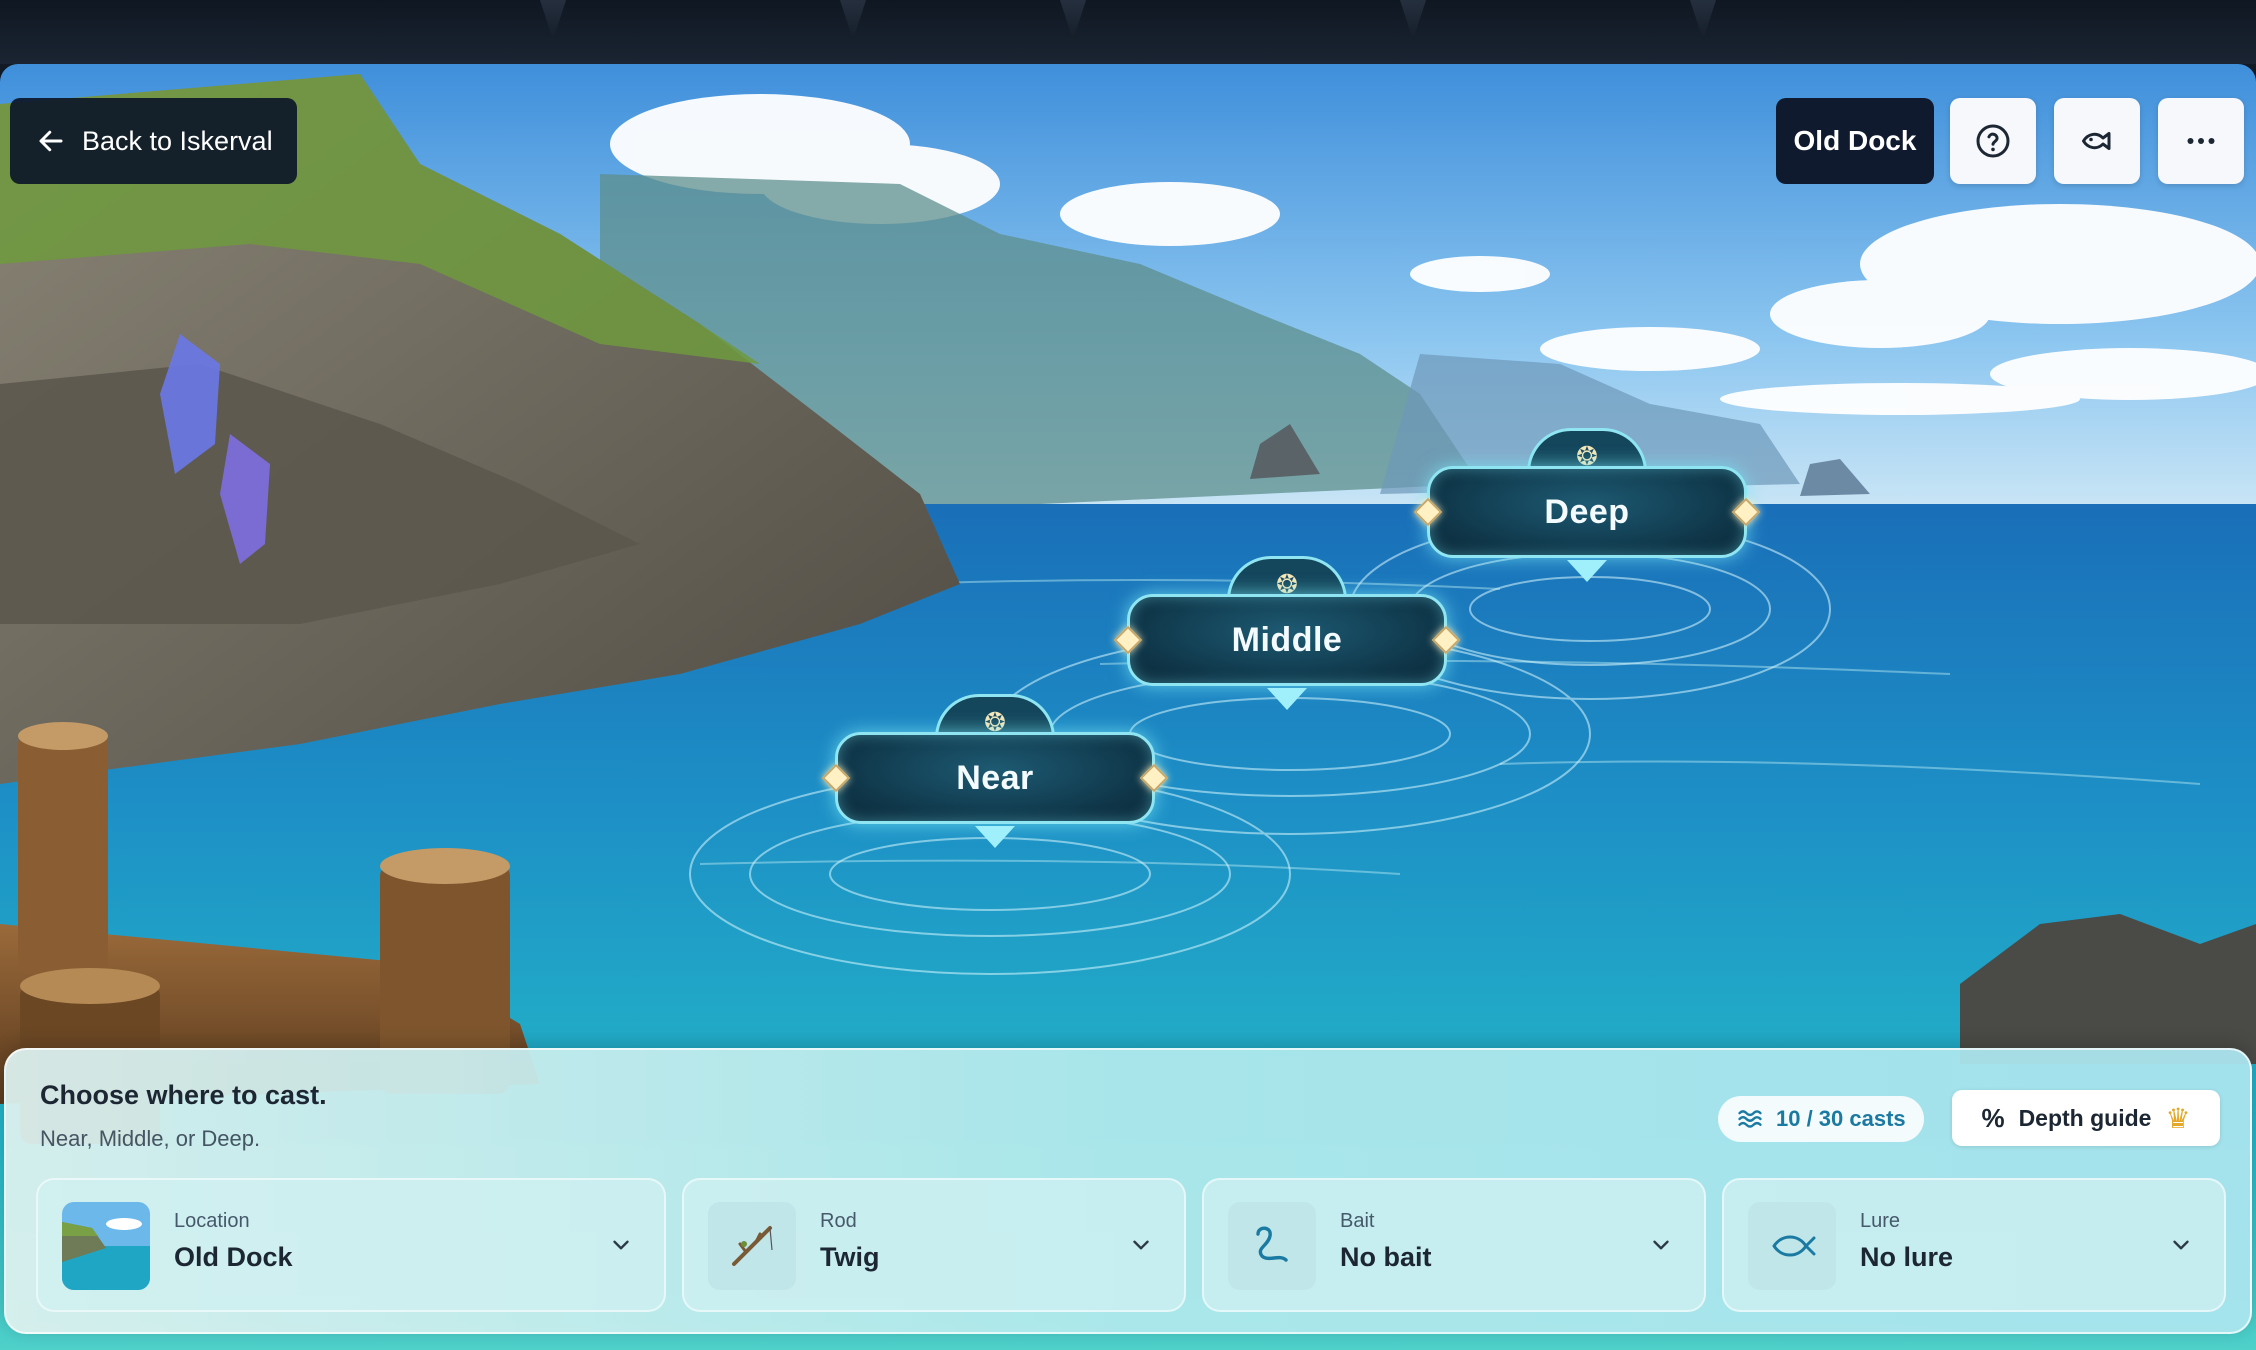 The width and height of the screenshot is (2256, 1350). I want to click on cast-spot-middle-label: Middle, so click(1287, 640).